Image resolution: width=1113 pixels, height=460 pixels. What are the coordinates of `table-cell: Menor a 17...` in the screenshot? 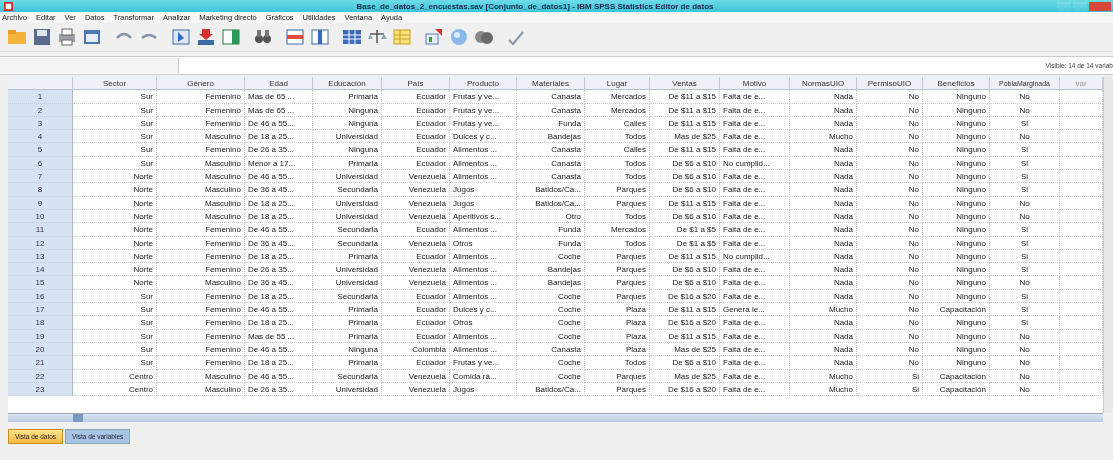 It's located at (279, 163).